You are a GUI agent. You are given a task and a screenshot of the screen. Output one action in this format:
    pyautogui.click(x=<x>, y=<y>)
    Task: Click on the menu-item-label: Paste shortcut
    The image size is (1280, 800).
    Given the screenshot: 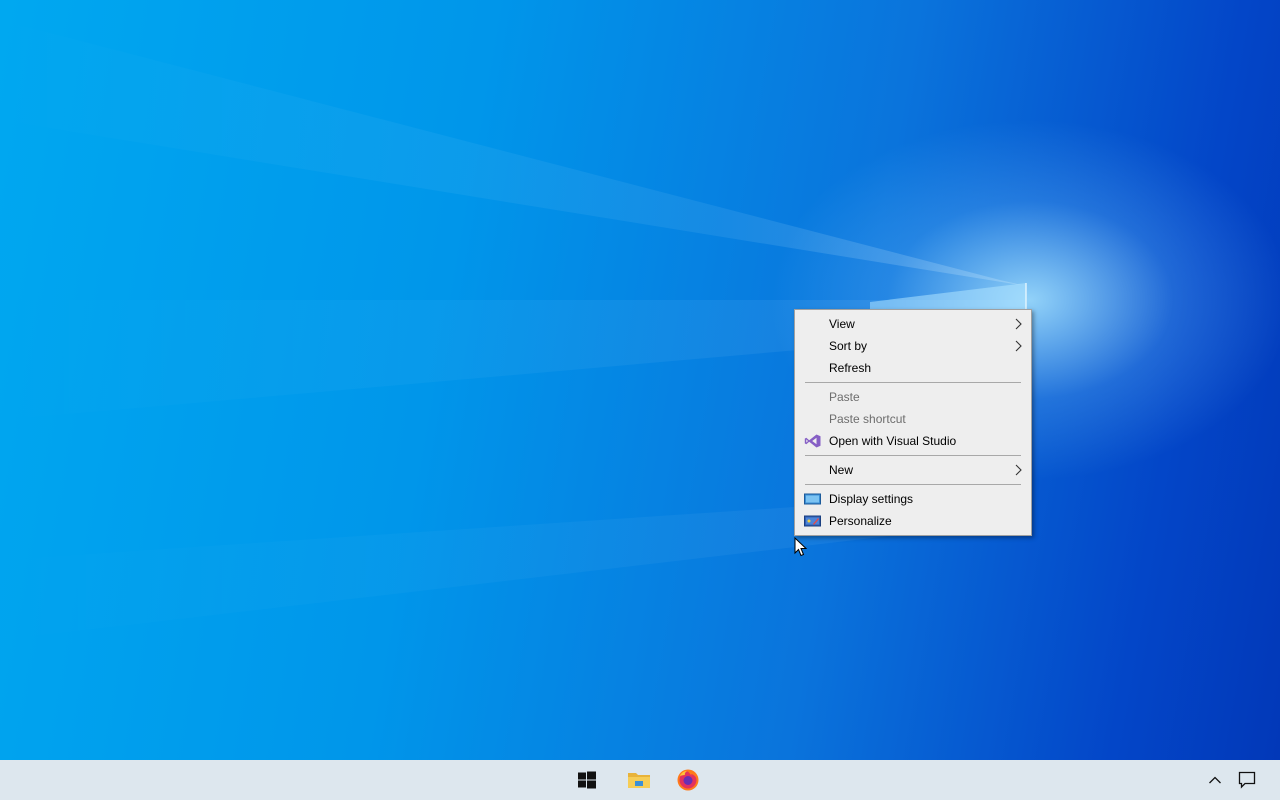 What is the action you would take?
    pyautogui.click(x=867, y=419)
    